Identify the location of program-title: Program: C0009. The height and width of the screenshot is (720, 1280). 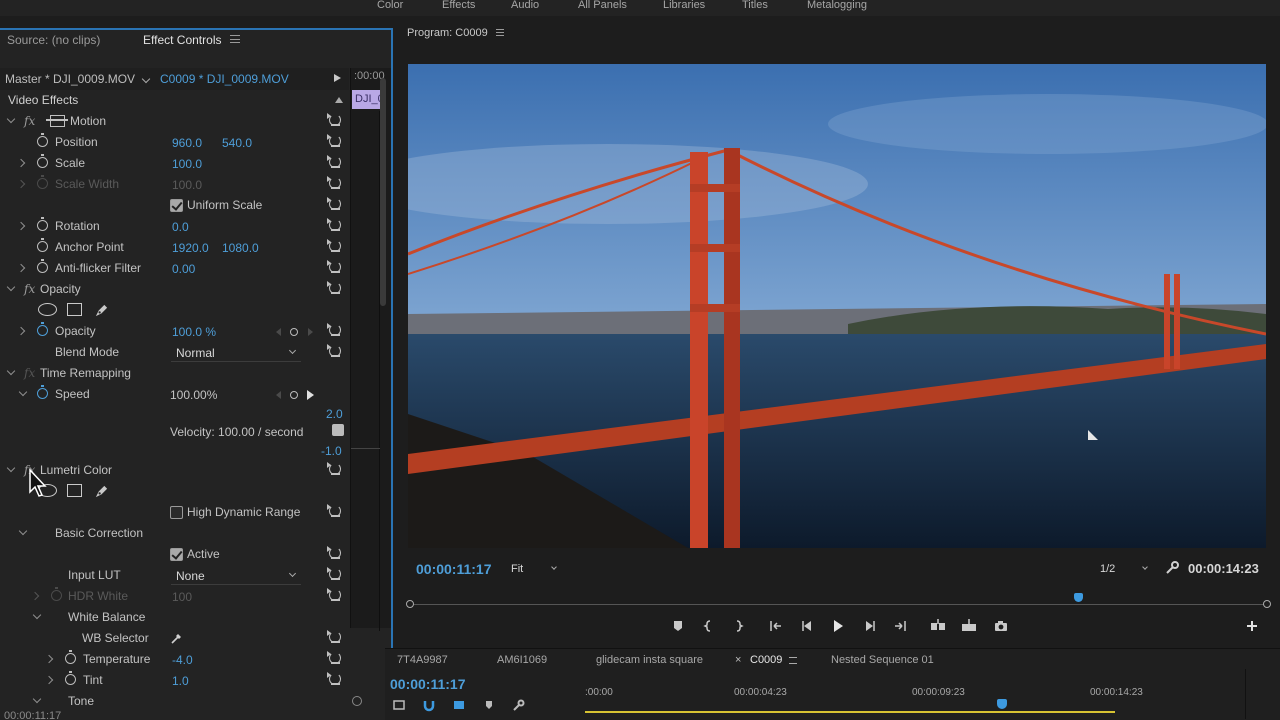
(447, 33).